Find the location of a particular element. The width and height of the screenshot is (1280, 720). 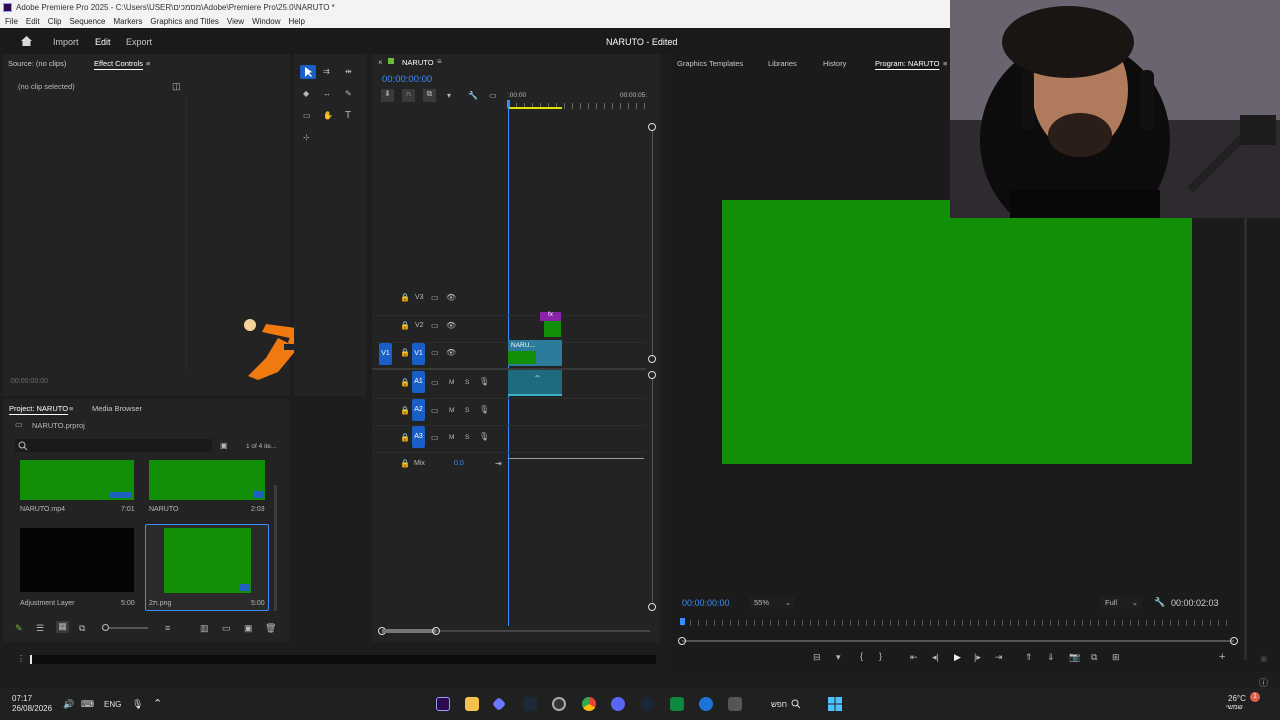

video-scrollbar is located at coordinates (652, 244).